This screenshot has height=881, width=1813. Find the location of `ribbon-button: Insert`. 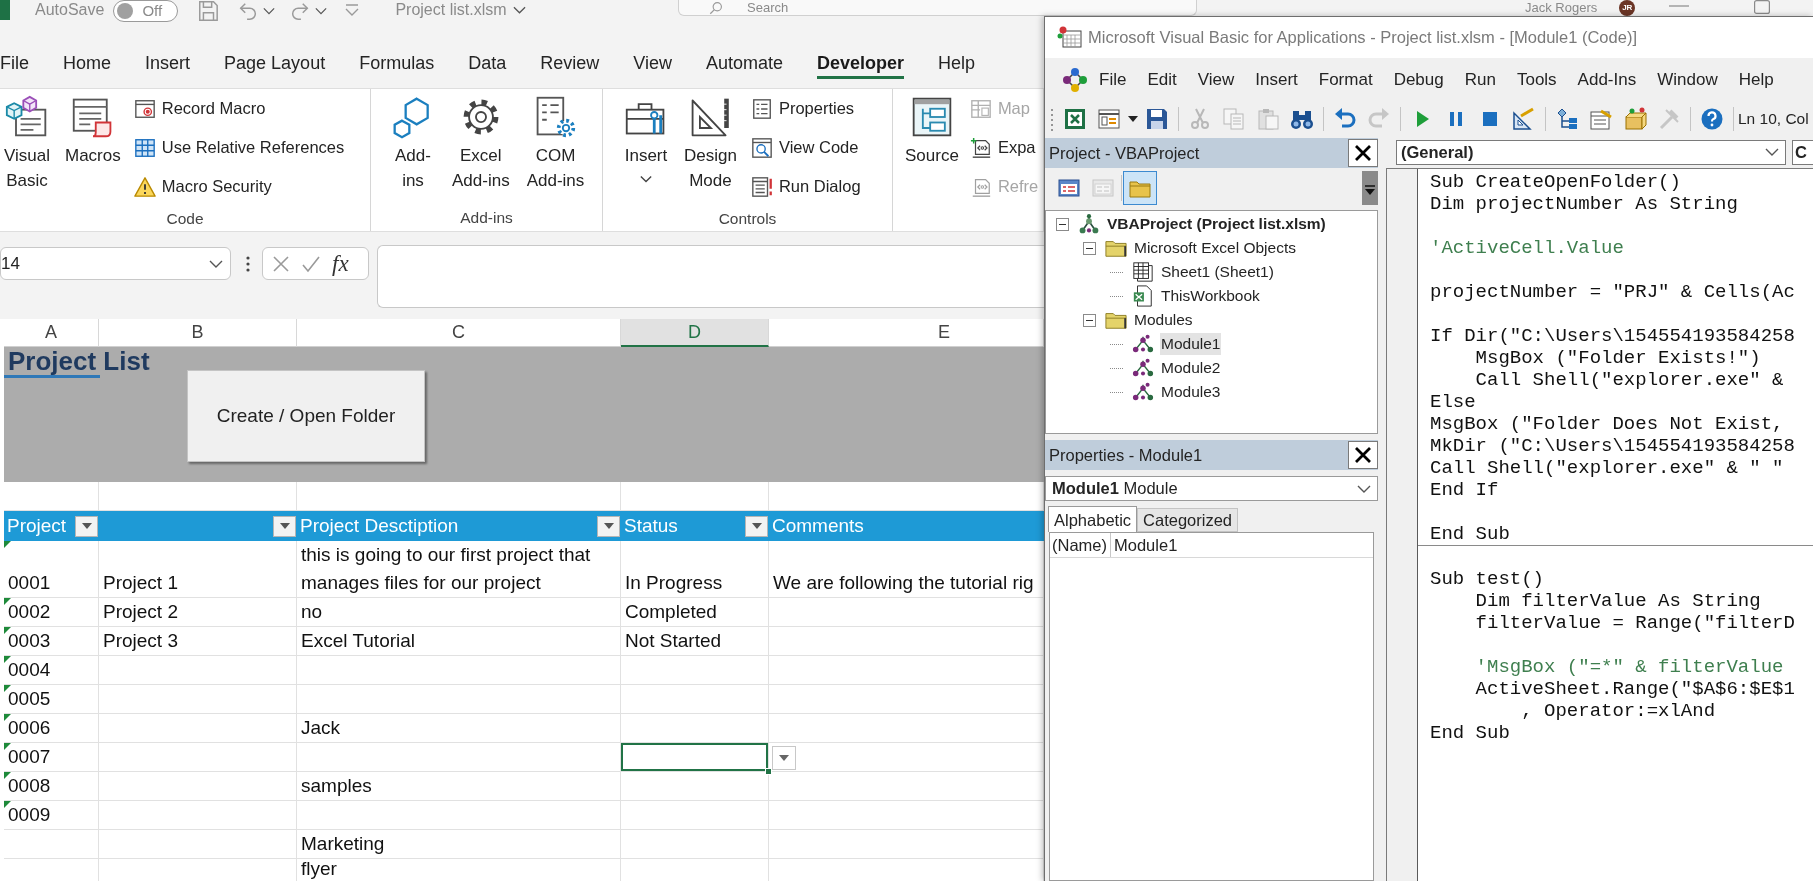

ribbon-button: Insert is located at coordinates (646, 136).